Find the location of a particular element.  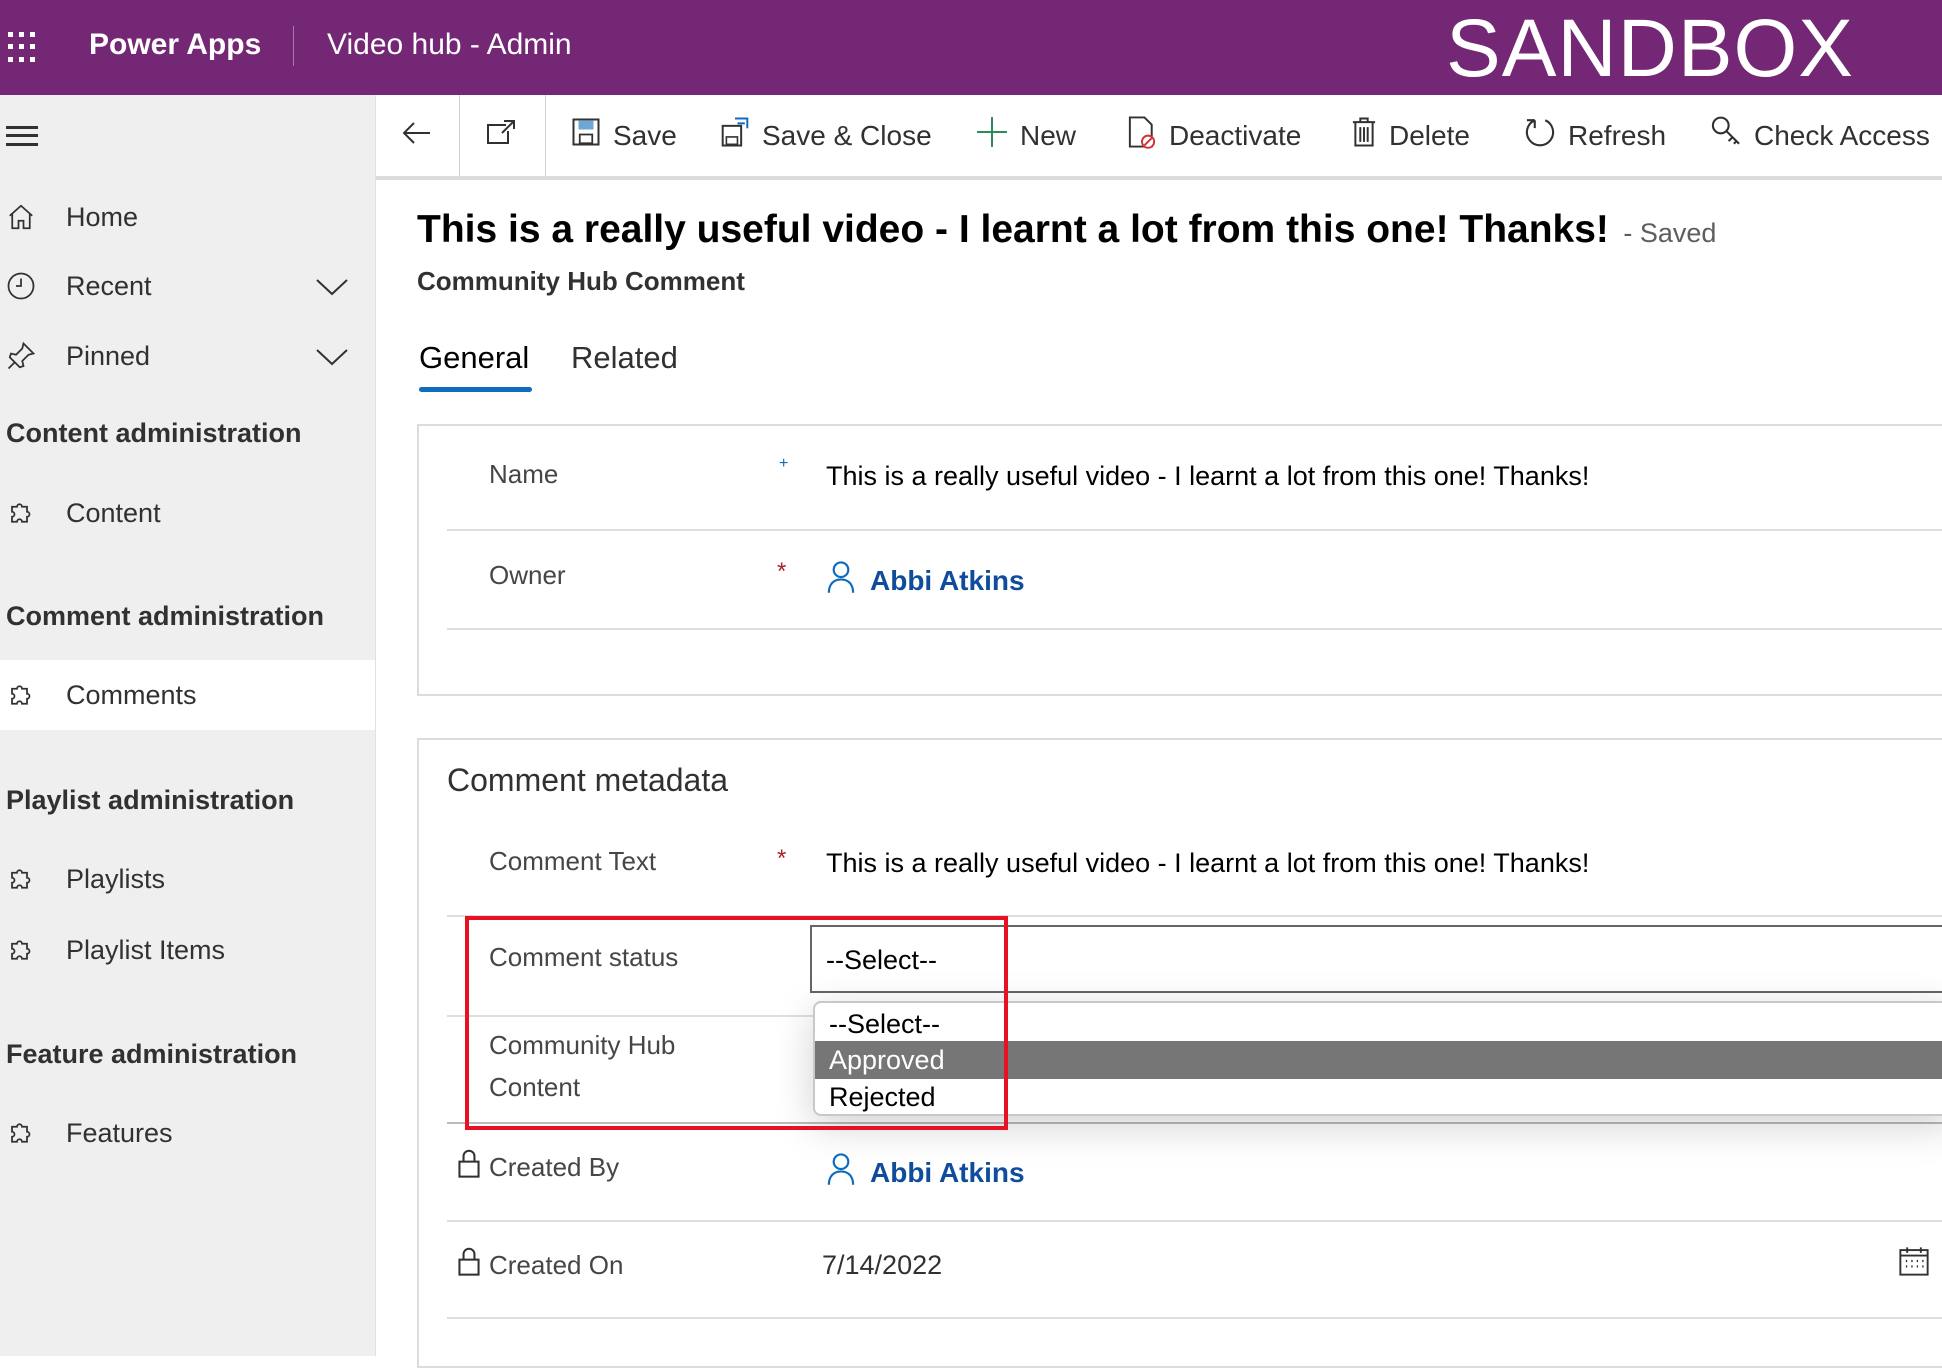

sandbox-badge: SANDBOX is located at coordinates (1650, 48).